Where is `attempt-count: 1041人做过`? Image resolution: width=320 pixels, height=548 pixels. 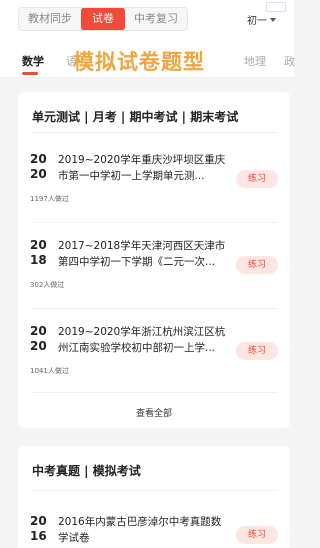
attempt-count: 1041人做过 is located at coordinates (49, 371).